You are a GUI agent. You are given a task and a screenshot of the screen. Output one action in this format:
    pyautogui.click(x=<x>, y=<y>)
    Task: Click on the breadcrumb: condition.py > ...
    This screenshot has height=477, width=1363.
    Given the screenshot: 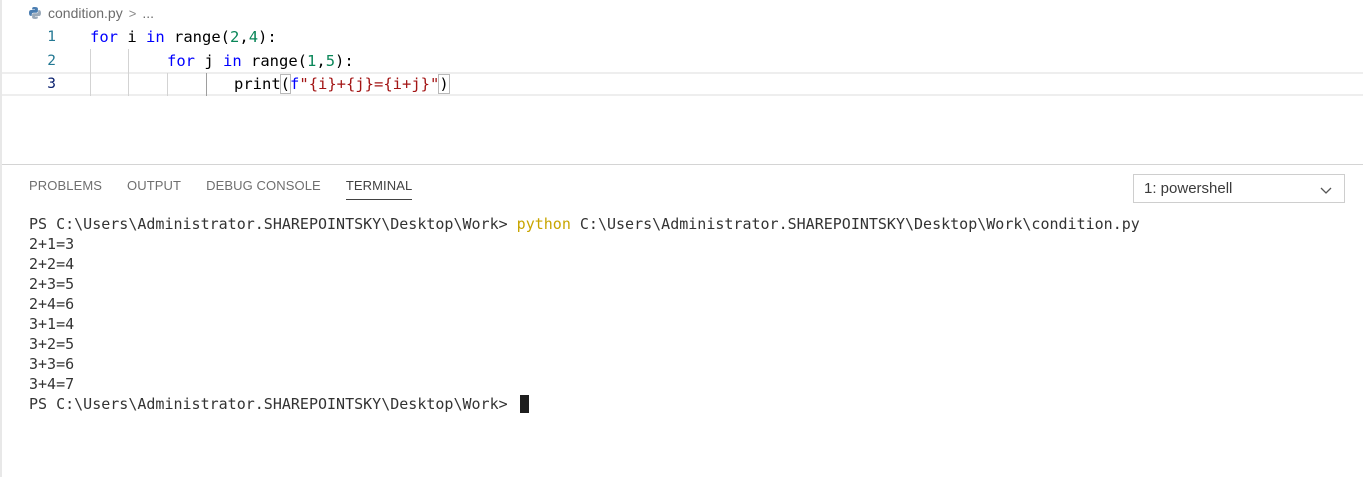 What is the action you would take?
    pyautogui.click(x=91, y=13)
    